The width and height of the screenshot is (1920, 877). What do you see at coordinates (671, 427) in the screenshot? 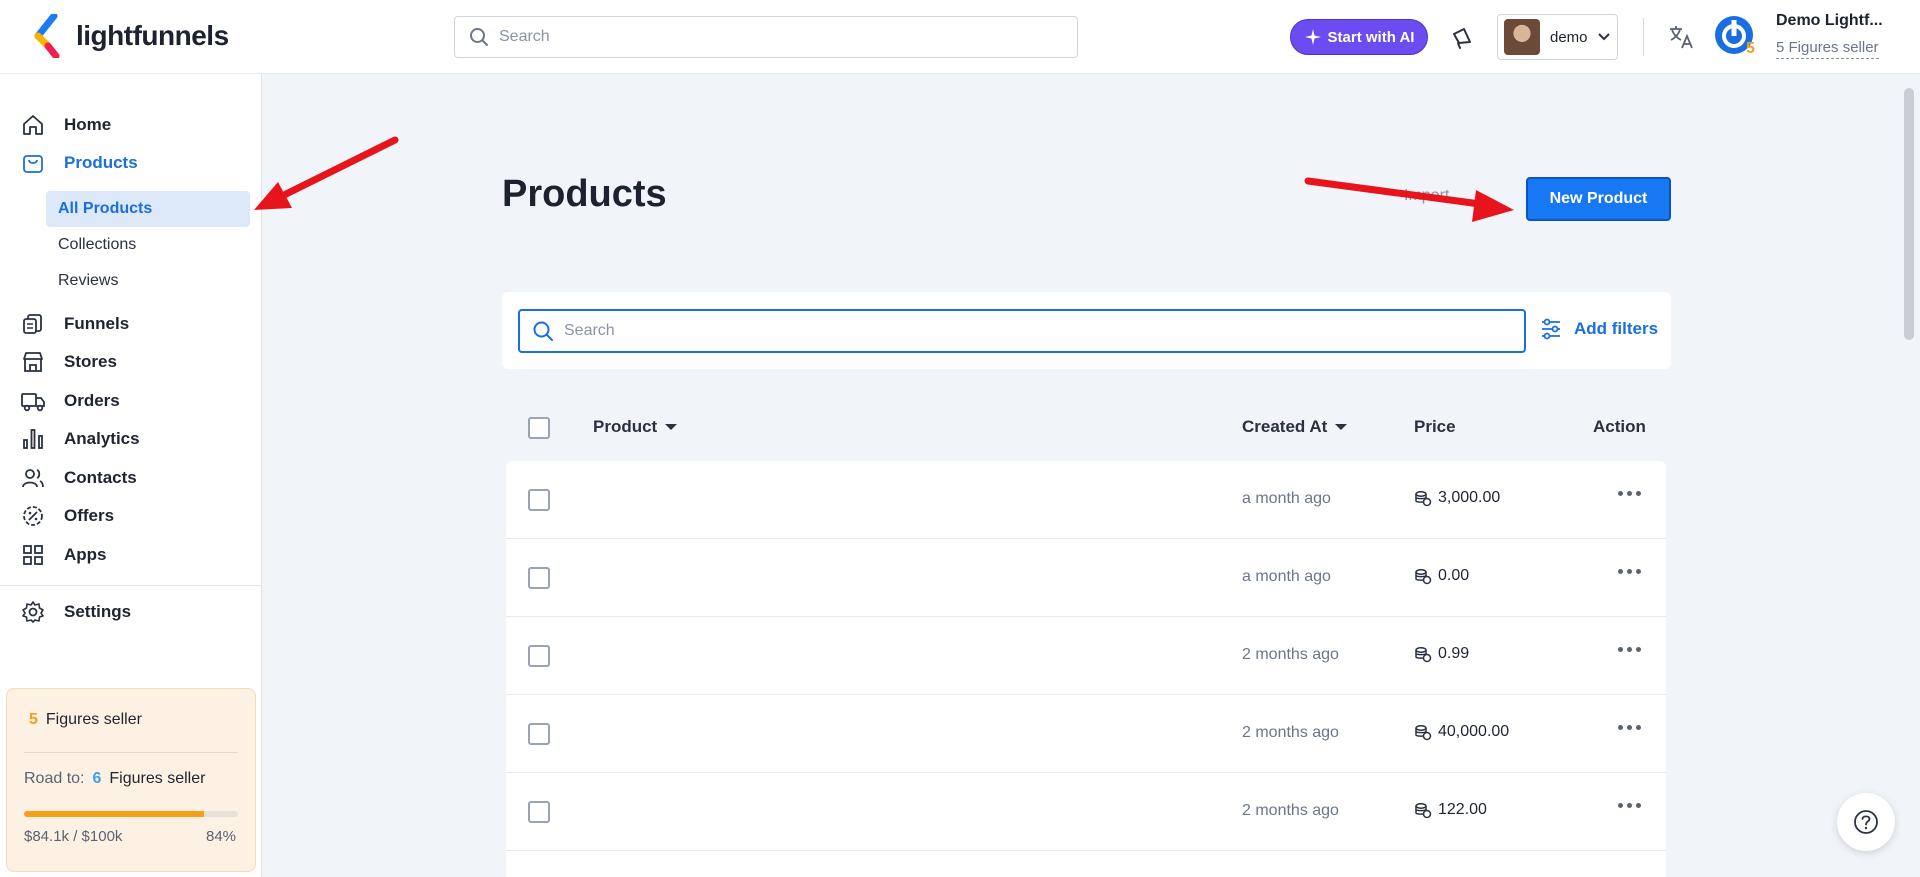
I see `sort-caret-icon` at bounding box center [671, 427].